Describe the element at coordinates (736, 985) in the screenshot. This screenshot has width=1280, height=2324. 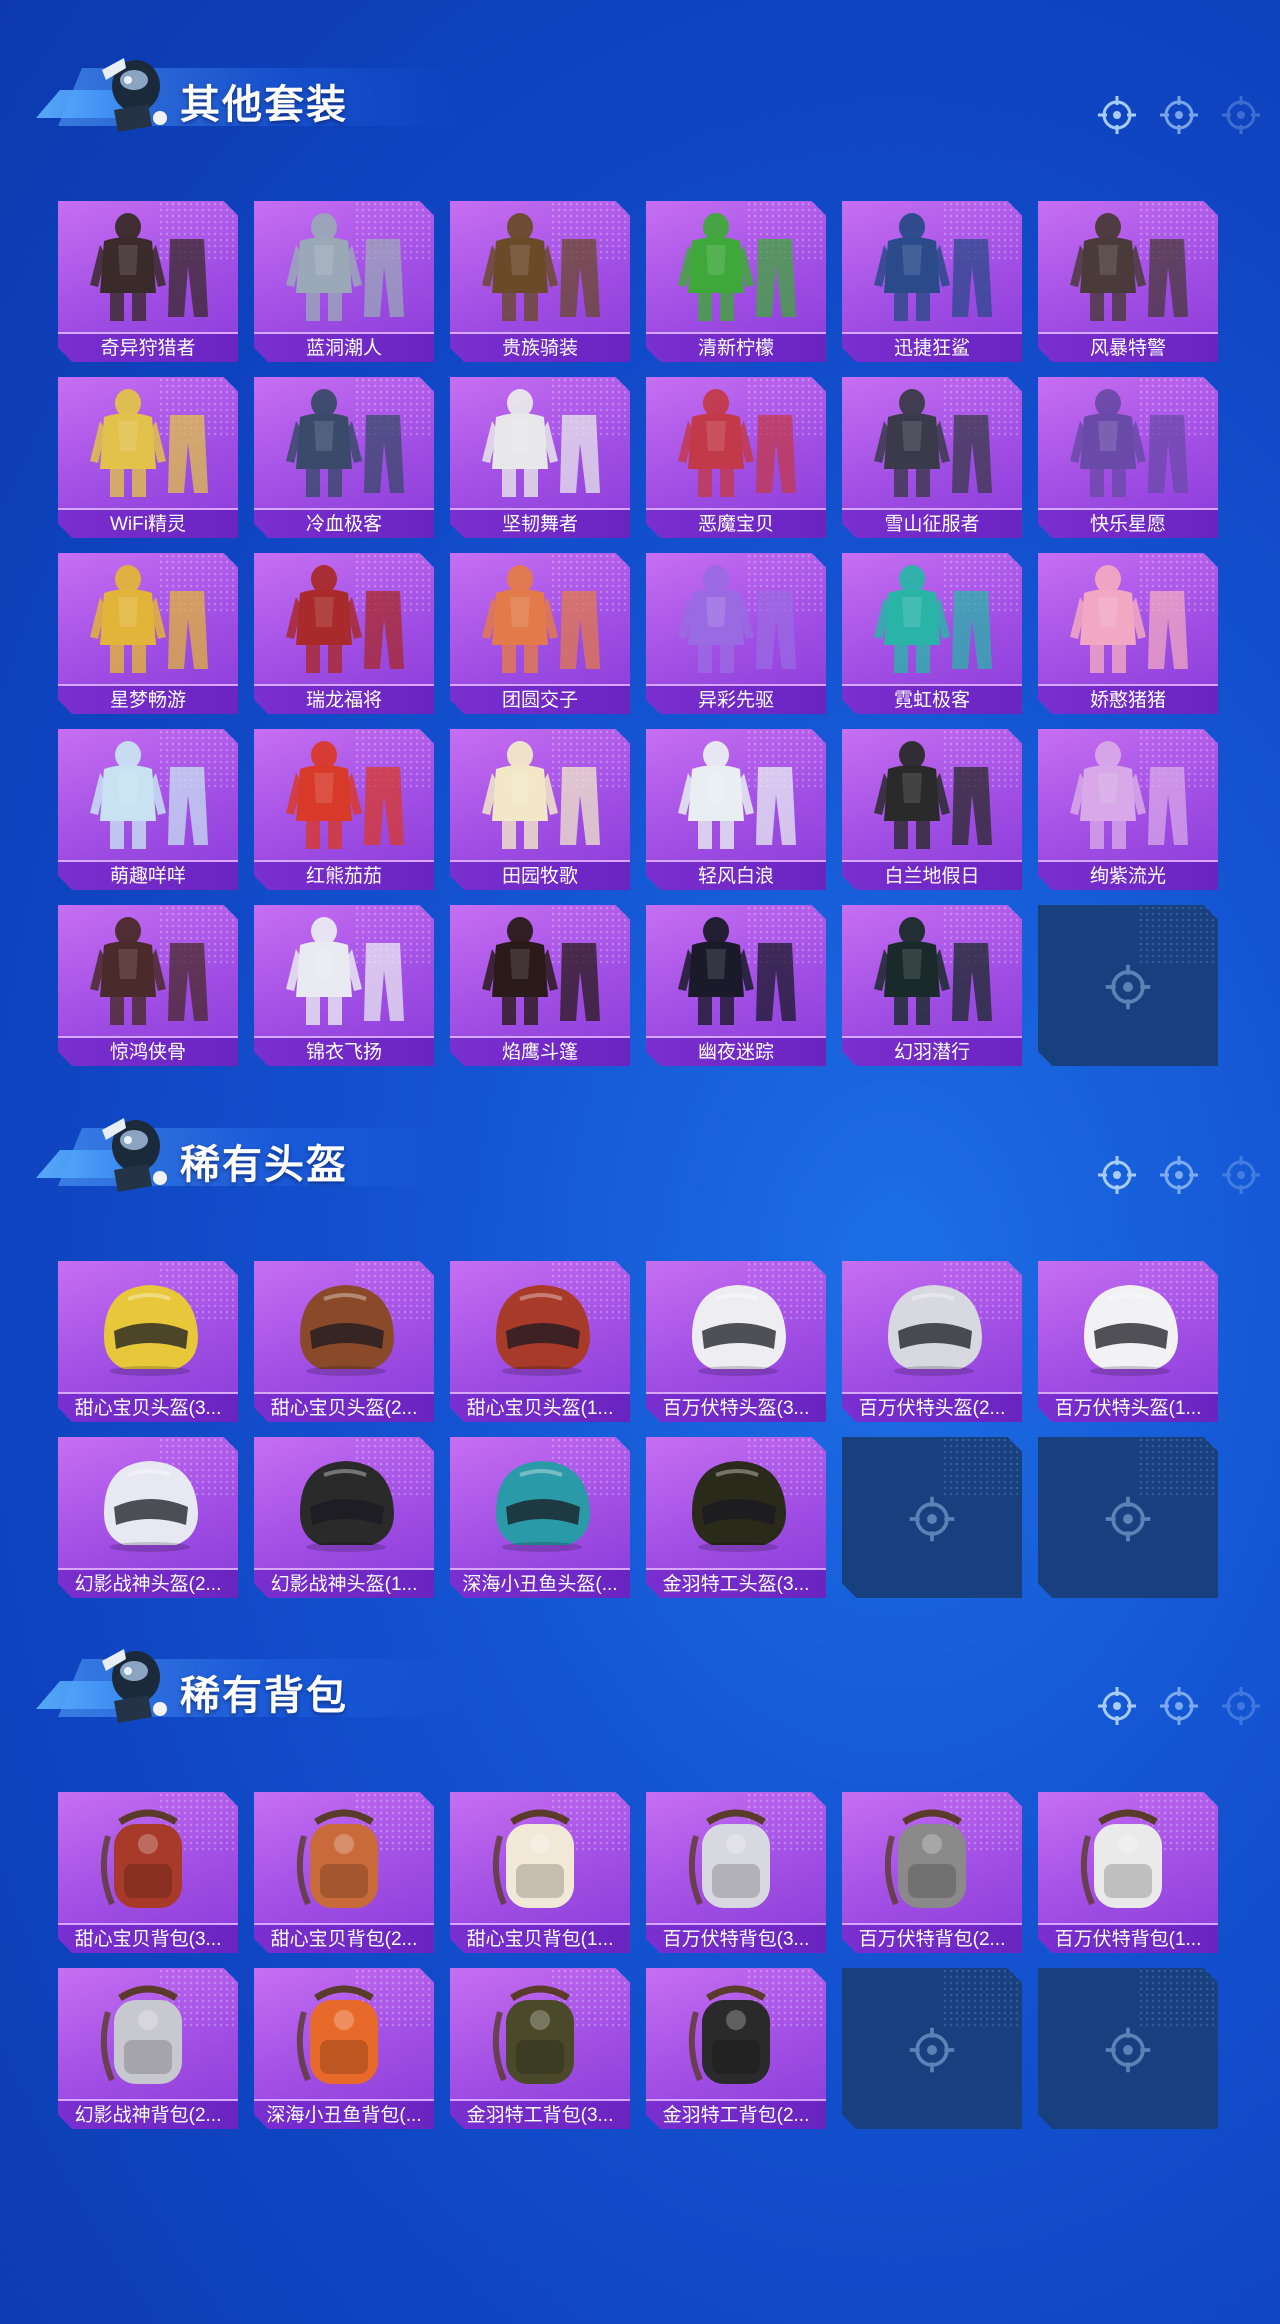
I see `item-card: 幽夜迷踪` at that location.